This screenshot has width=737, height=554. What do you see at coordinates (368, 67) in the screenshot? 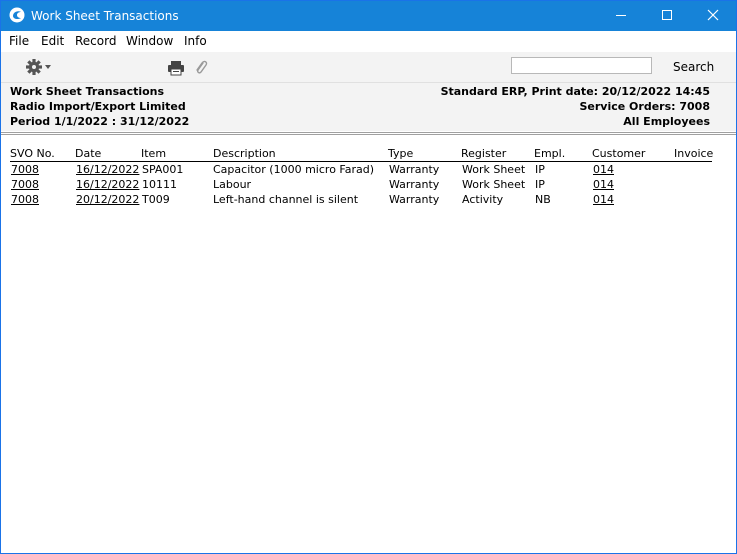
I see `toolbar: Search` at bounding box center [368, 67].